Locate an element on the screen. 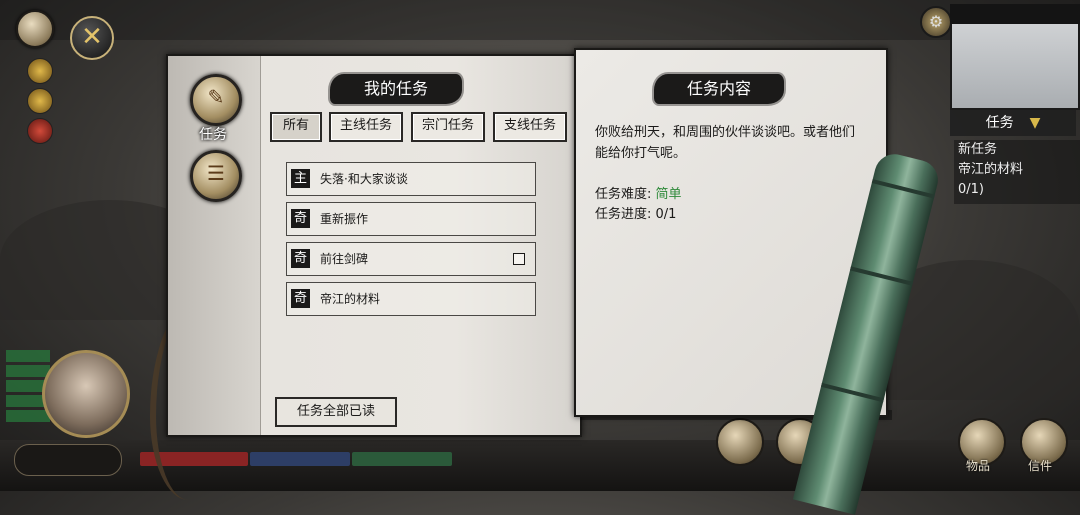 The width and height of the screenshot is (1080, 515). task-tracker-line: 新任务 is located at coordinates (978, 149).